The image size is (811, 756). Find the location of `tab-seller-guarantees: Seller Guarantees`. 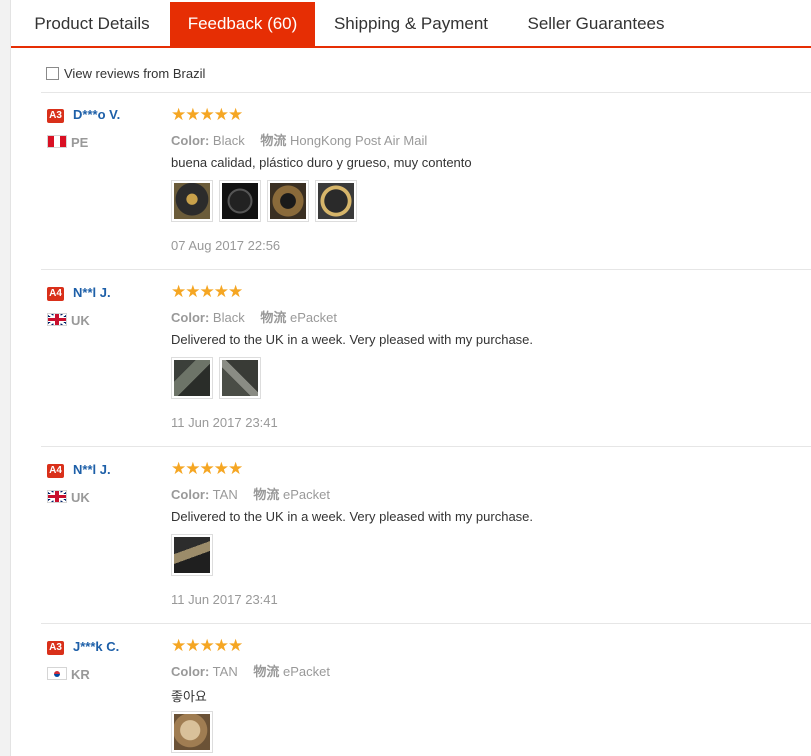

tab-seller-guarantees: Seller Guarantees is located at coordinates (596, 24).